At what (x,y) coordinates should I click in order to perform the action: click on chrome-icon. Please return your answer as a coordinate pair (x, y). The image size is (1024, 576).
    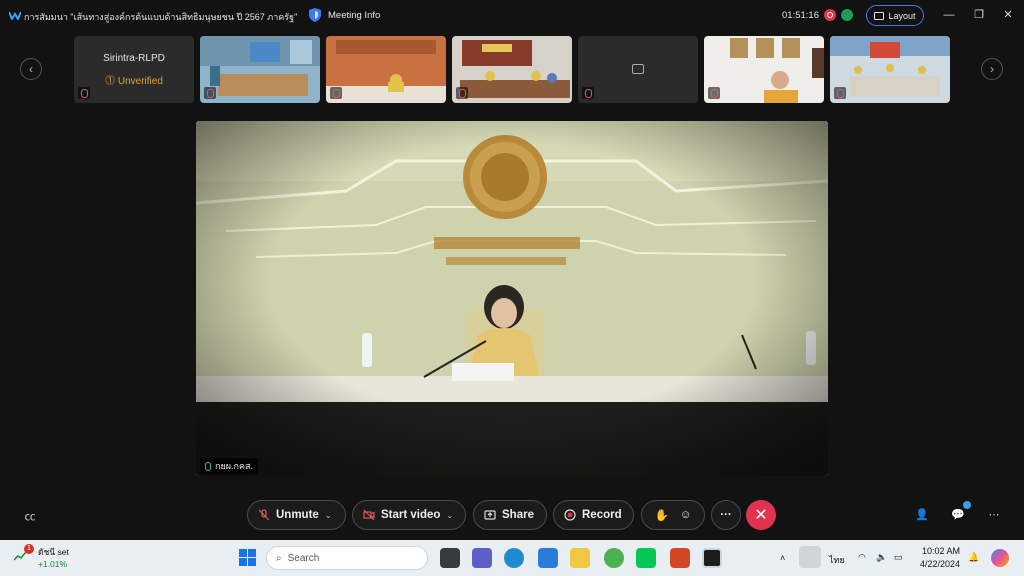
    Looking at the image, I should click on (614, 558).